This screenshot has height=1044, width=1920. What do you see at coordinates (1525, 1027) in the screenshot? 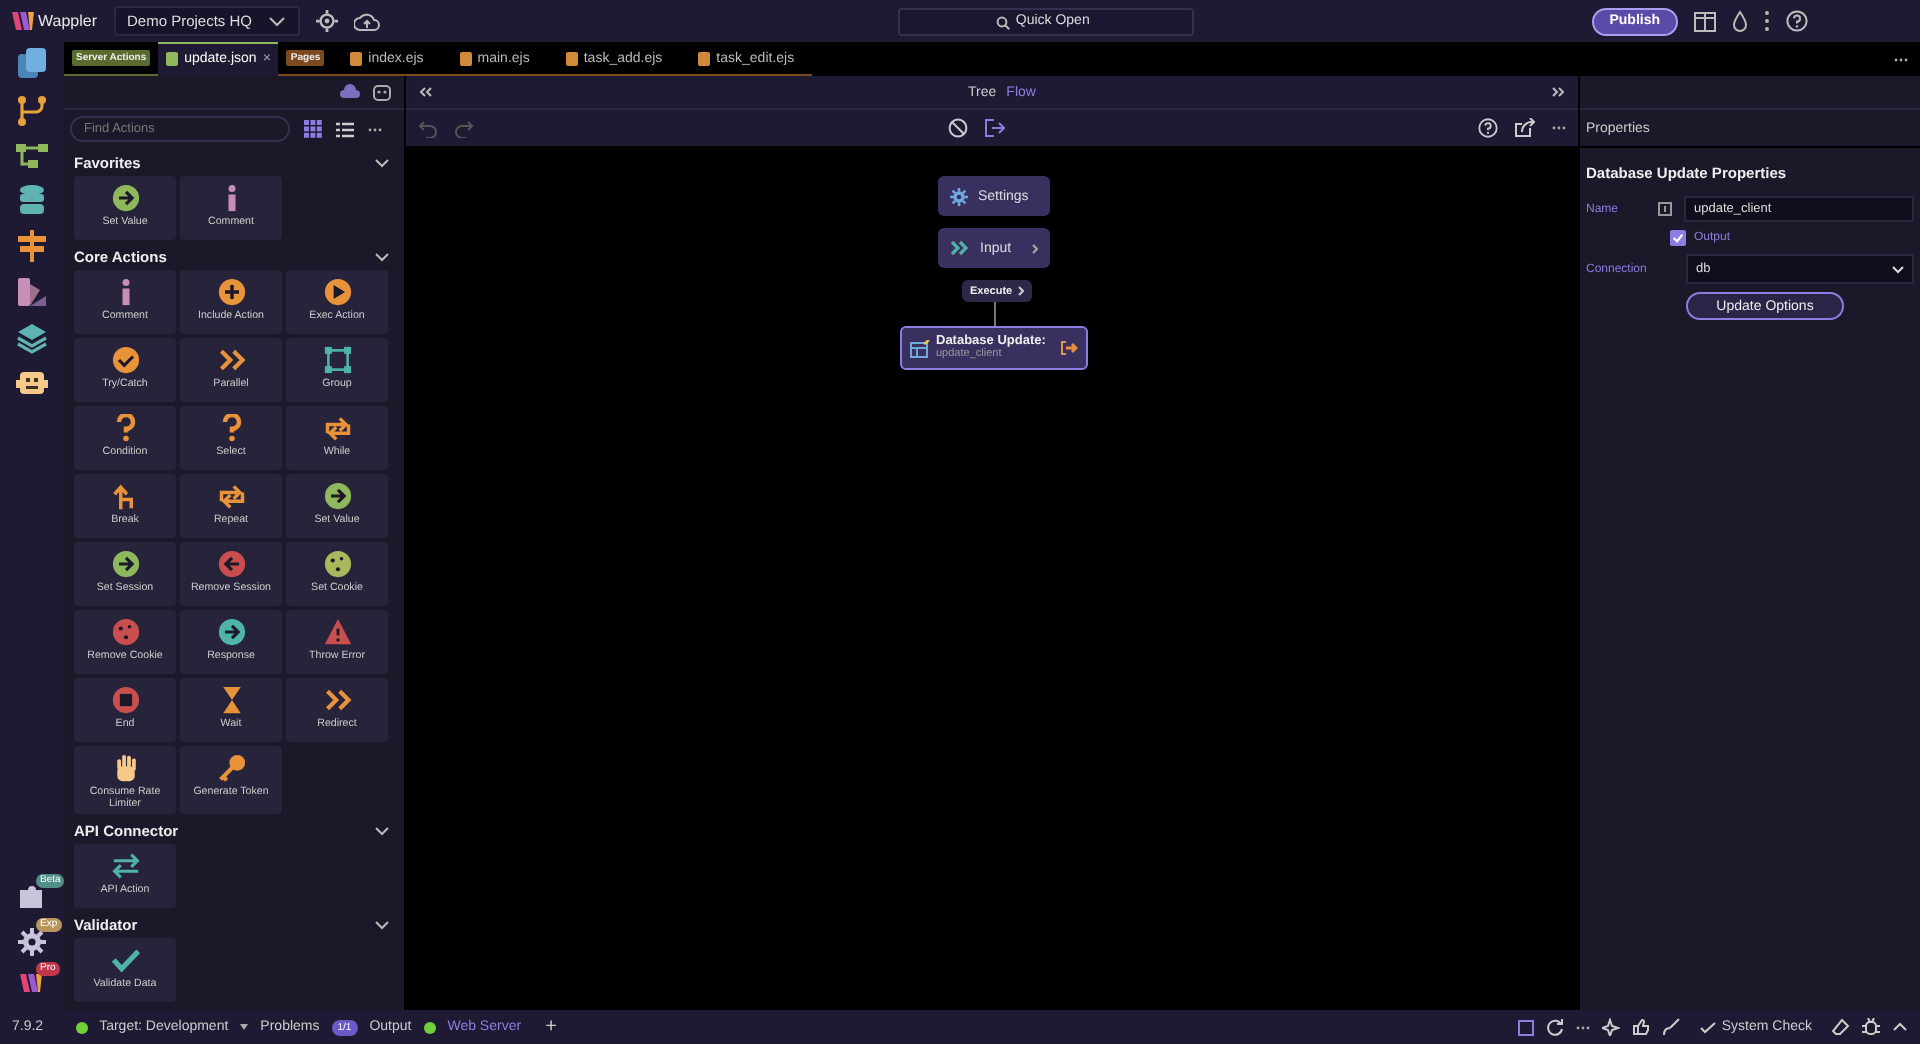
I see `square-icon` at bounding box center [1525, 1027].